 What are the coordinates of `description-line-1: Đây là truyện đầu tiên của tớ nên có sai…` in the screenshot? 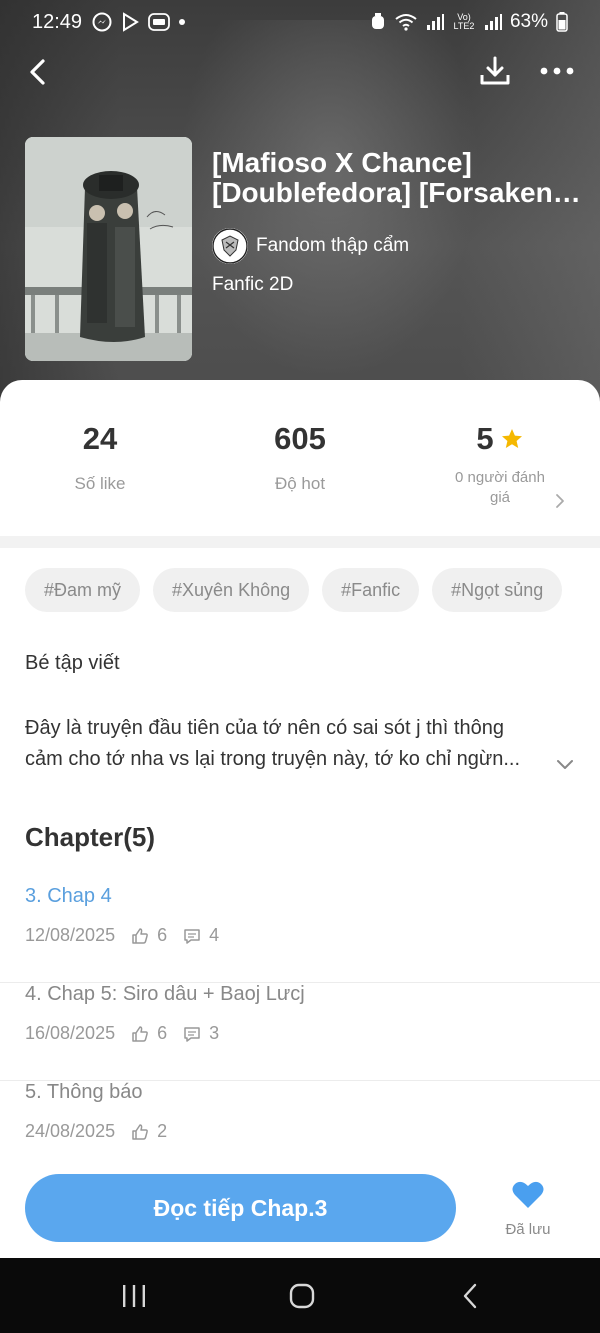 It's located at (264, 728).